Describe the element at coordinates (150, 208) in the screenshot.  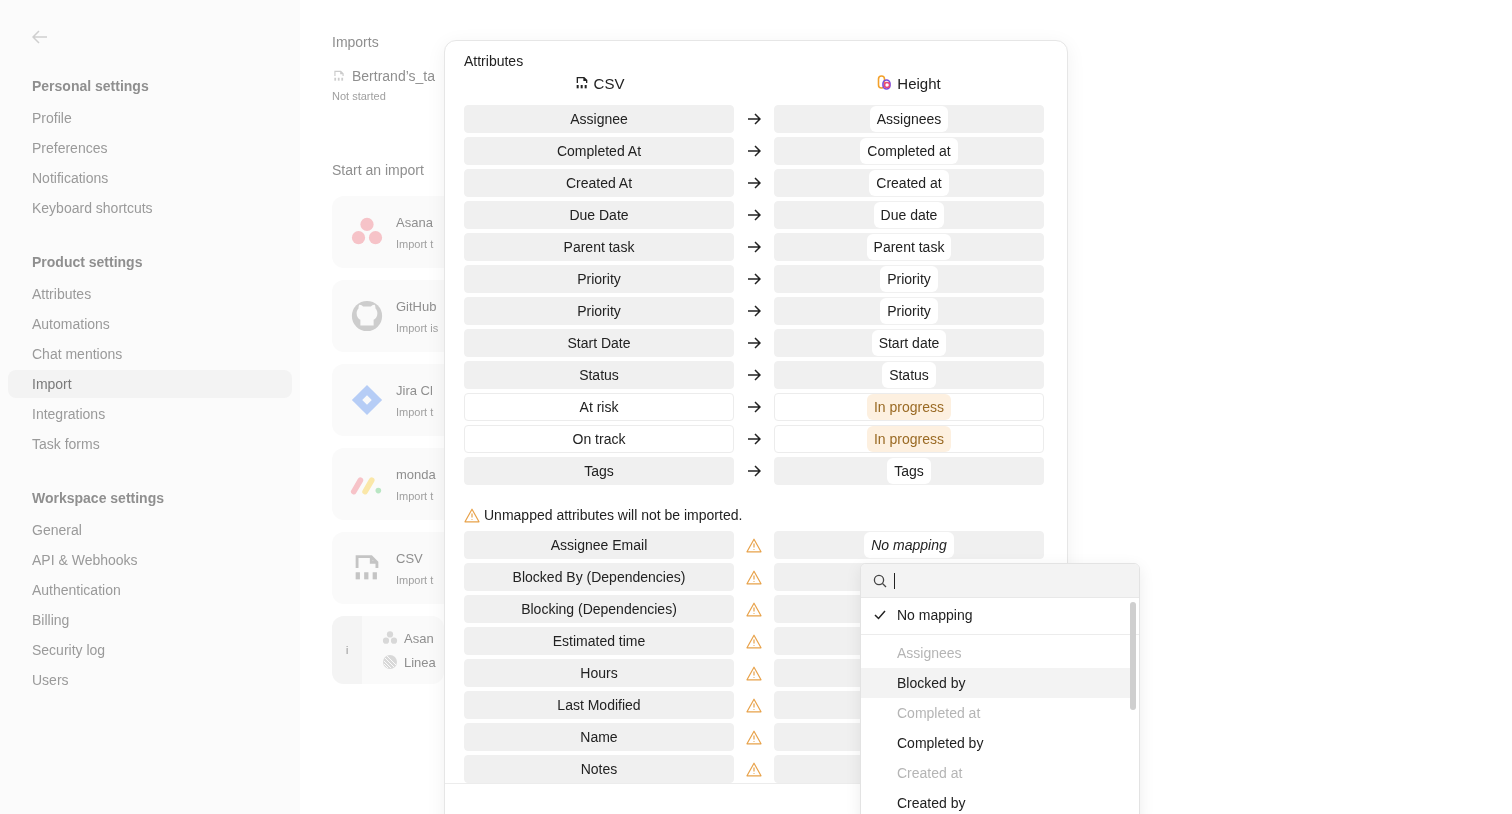
I see `sidebar-item: Keyboard shortcuts` at that location.